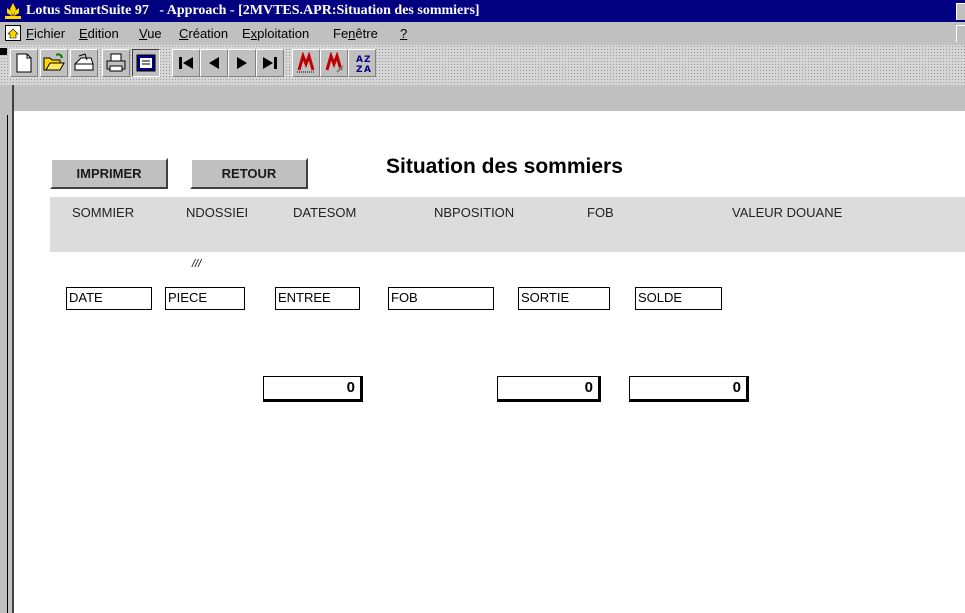  Describe the element at coordinates (325, 212) in the screenshot. I see `col-datesom: DATESOM` at that location.